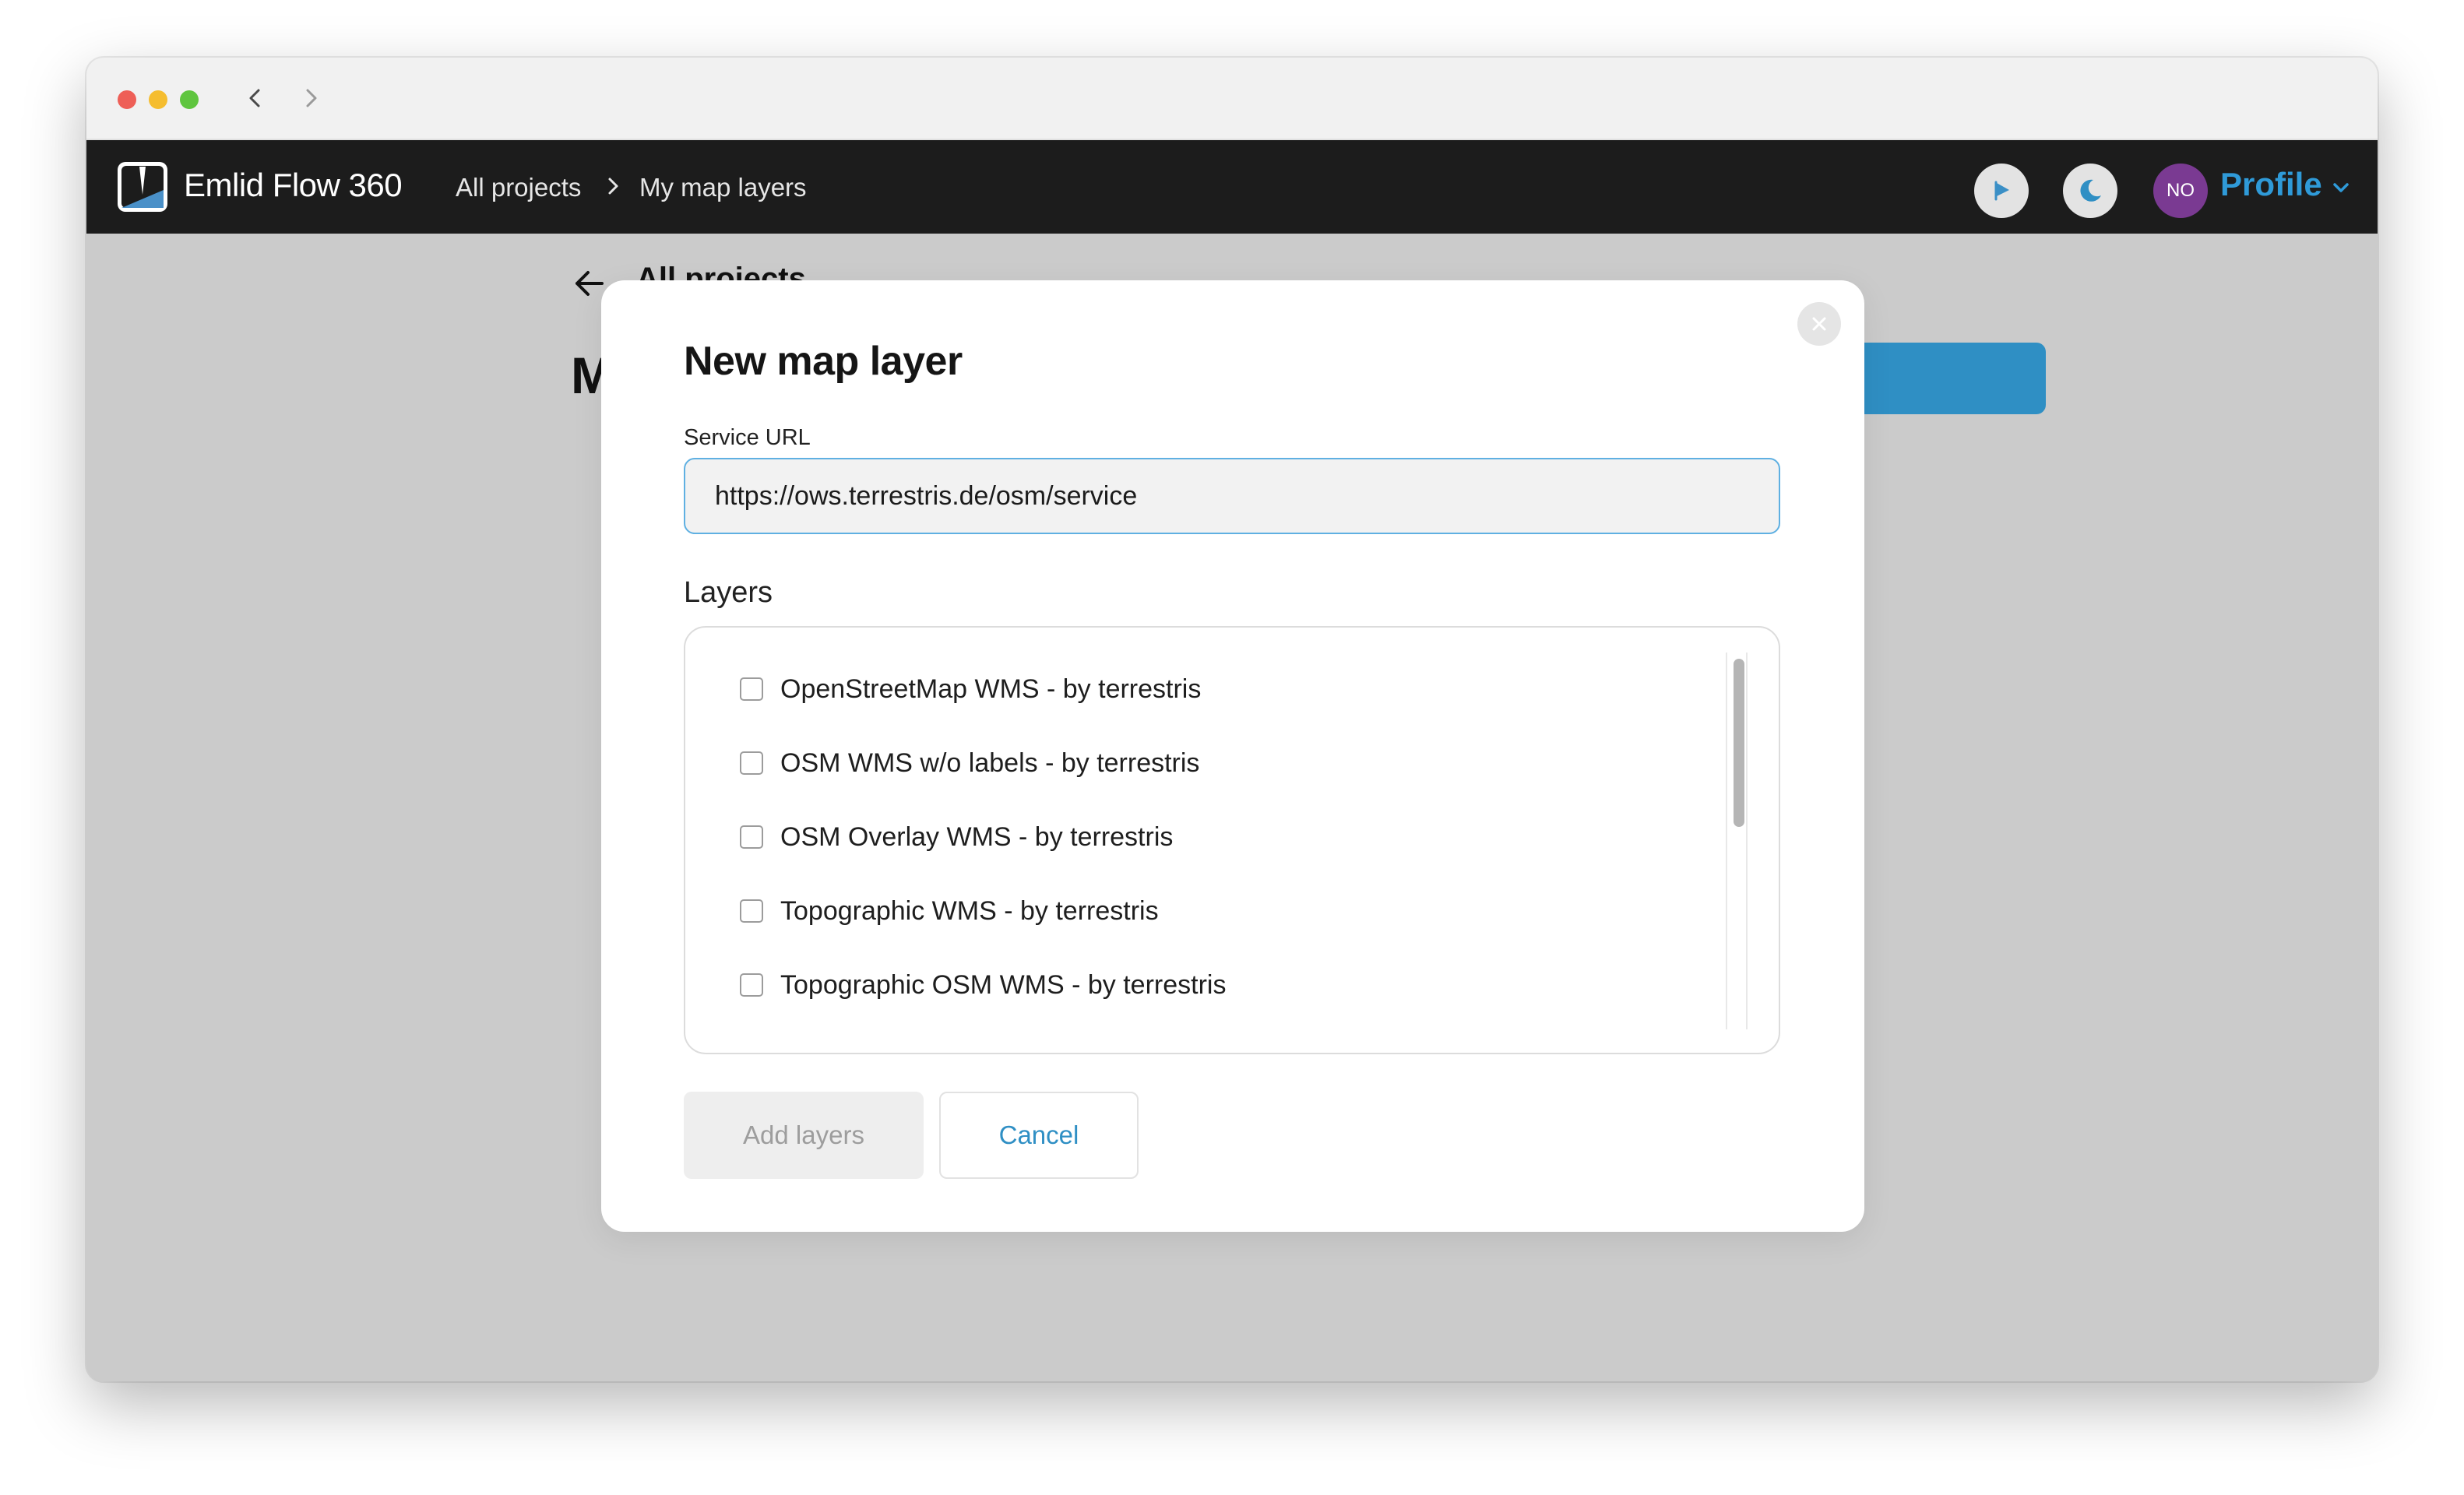 The width and height of the screenshot is (2464, 1495). I want to click on profile-menu-label: Profile, so click(2271, 184).